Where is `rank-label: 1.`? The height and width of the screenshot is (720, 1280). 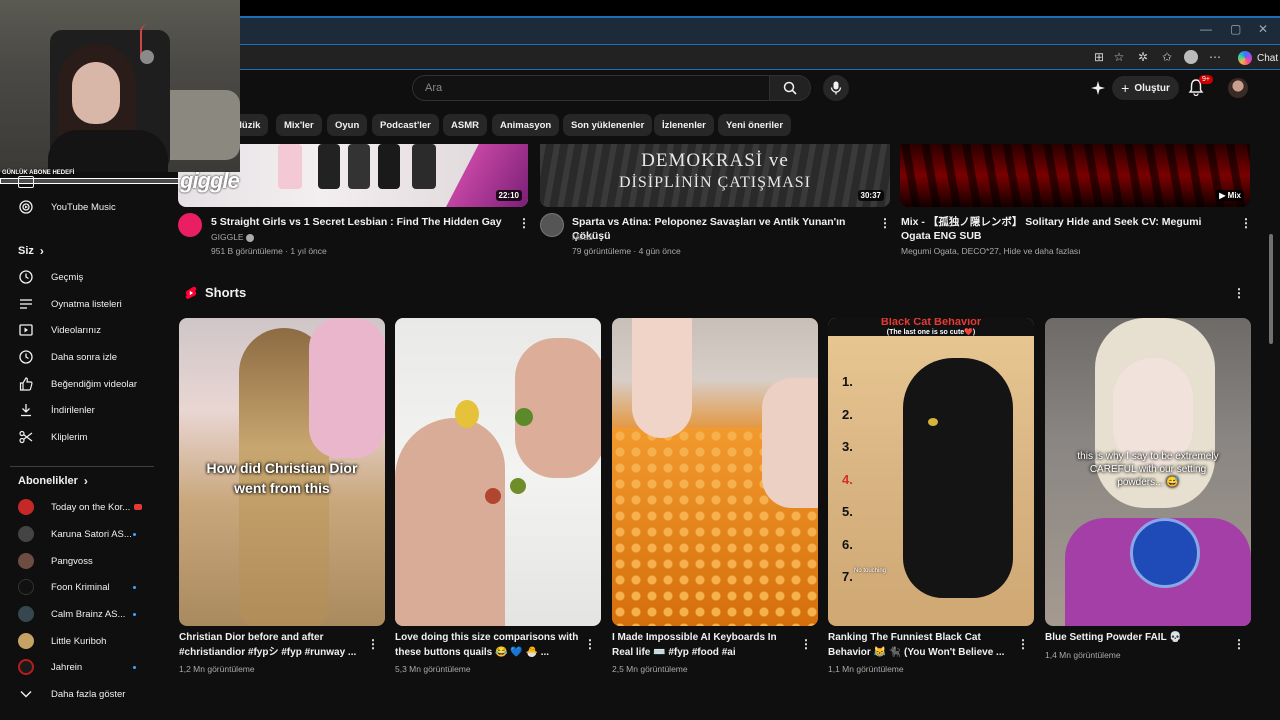
rank-label: 1. is located at coordinates (847, 381).